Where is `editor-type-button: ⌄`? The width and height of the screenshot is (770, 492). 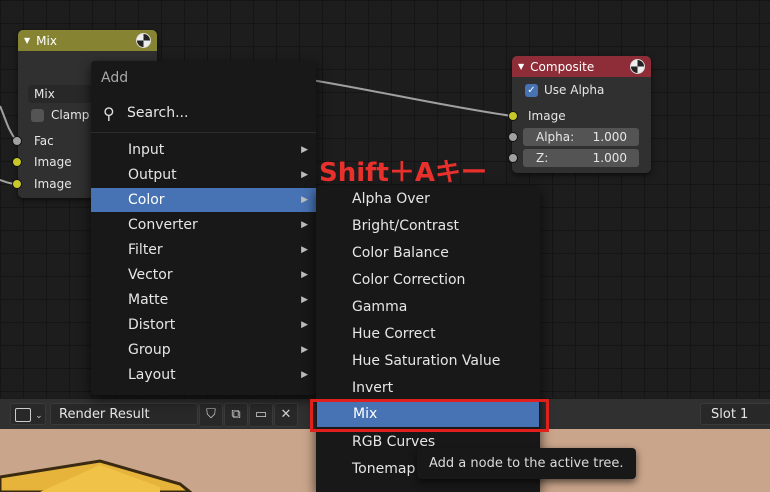
editor-type-button: ⌄ is located at coordinates (28, 414).